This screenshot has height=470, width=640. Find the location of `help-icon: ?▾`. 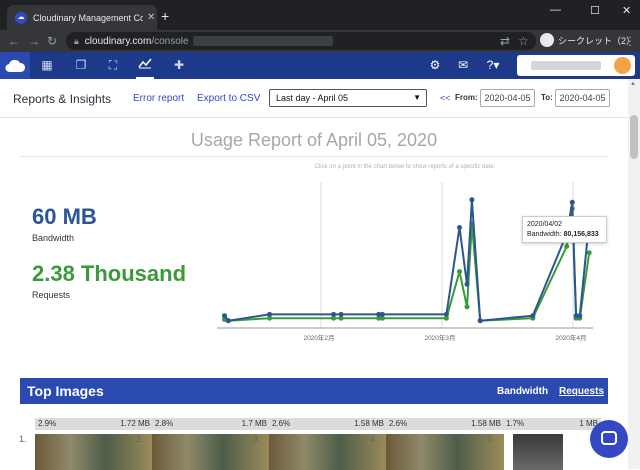

help-icon: ?▾ is located at coordinates (493, 65).